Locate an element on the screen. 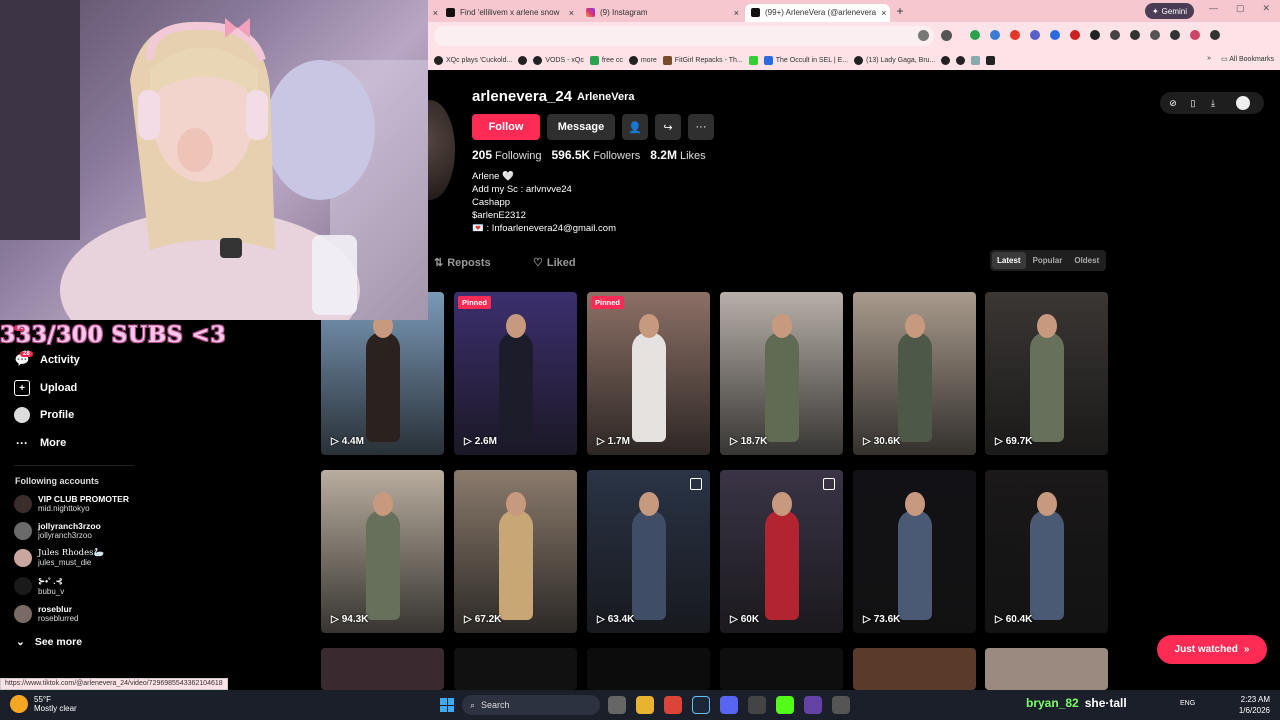  profile-avatar-icon is located at coordinates (1195, 35).